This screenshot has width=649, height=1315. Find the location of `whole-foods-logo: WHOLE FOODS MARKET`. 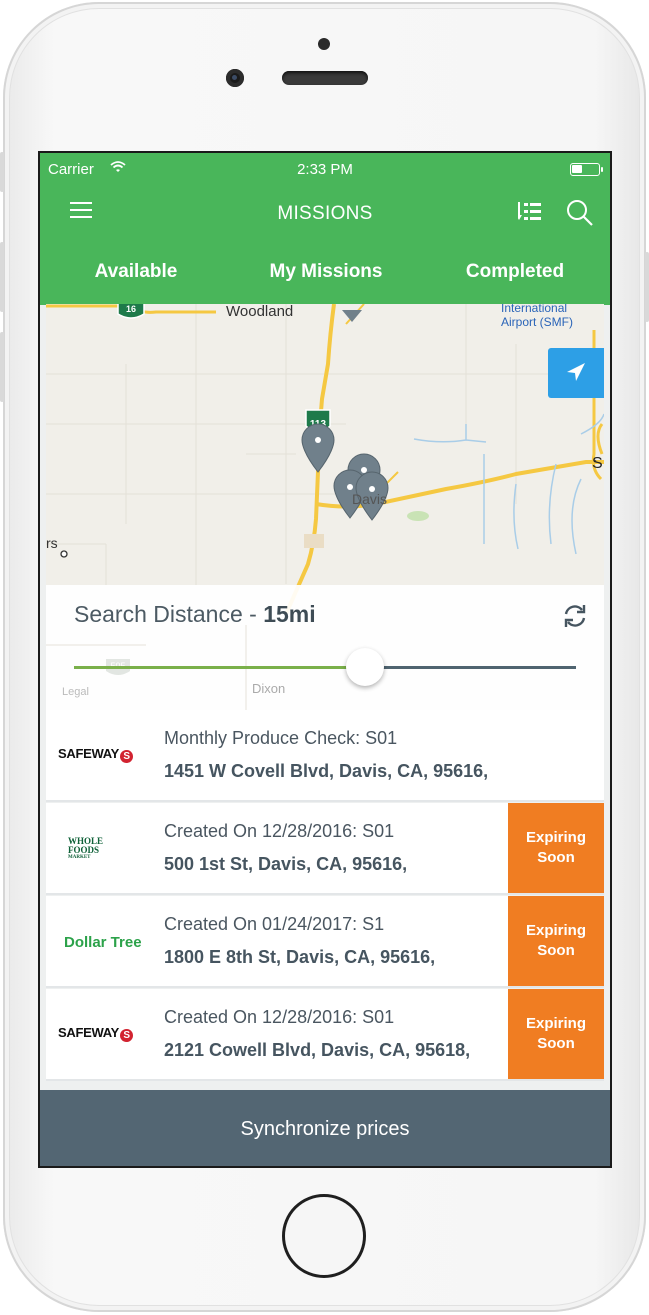

whole-foods-logo: WHOLE FOODS MARKET is located at coordinates (123, 852).